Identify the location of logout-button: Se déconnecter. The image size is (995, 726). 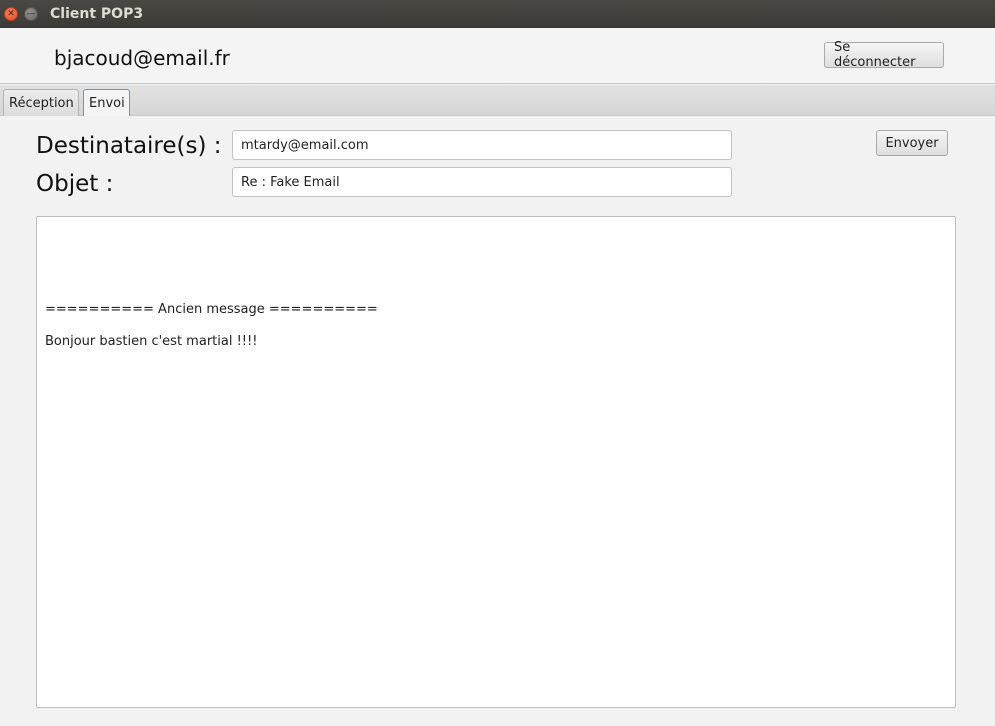
(884, 55).